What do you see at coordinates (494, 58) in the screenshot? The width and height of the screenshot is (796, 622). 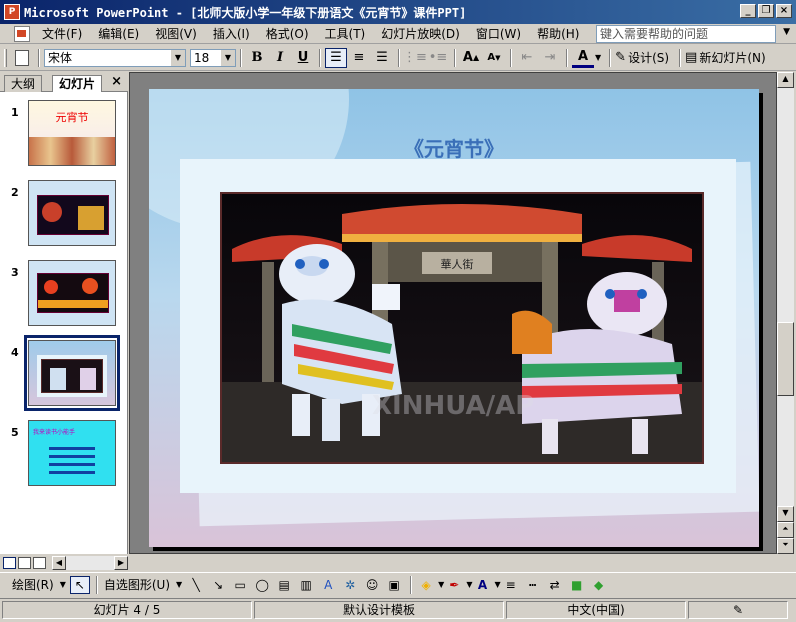 I see `shrink-font-button: A ▼` at bounding box center [494, 58].